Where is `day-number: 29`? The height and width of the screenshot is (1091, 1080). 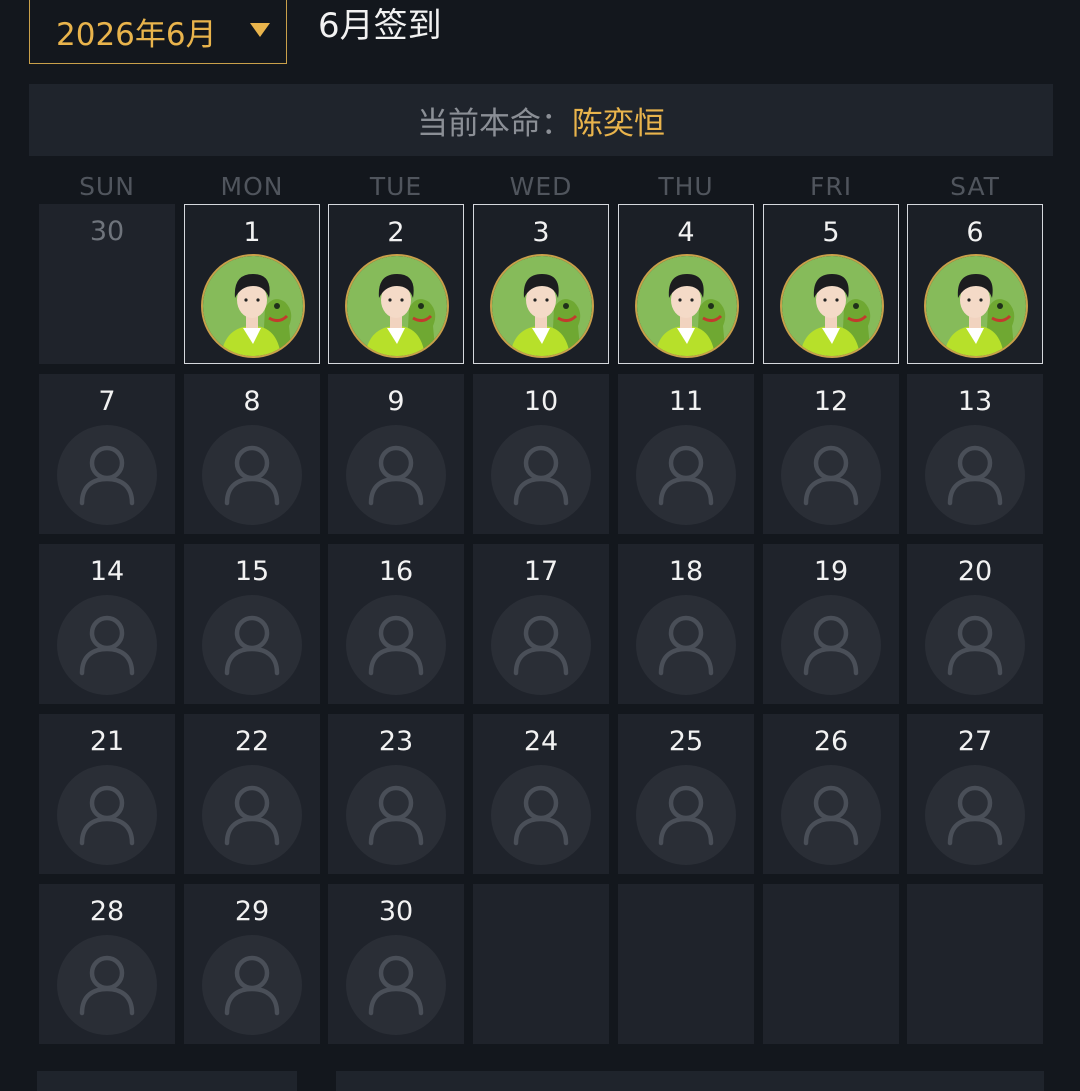
day-number: 29 is located at coordinates (252, 911).